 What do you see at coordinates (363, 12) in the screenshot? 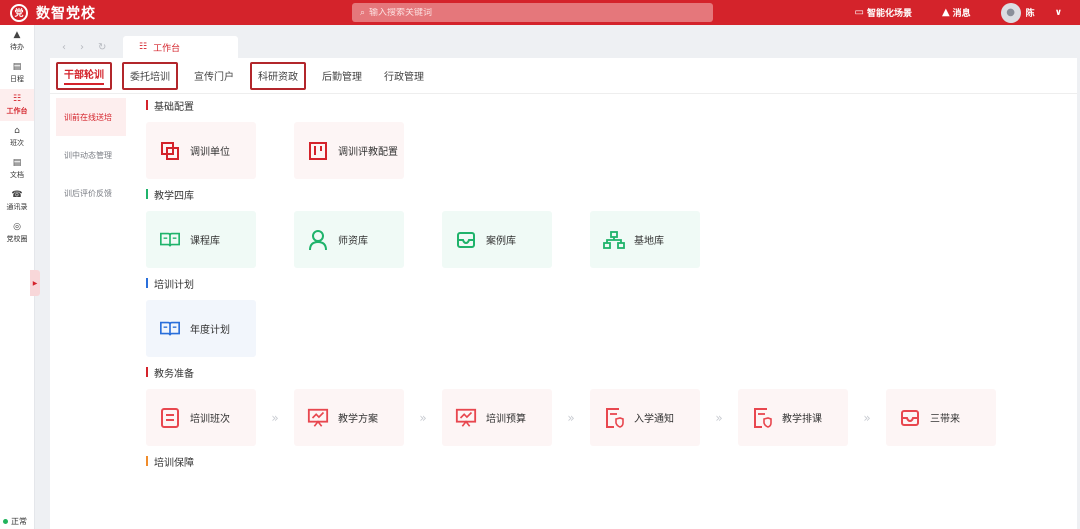
I see `search-icon: ⌕` at bounding box center [363, 12].